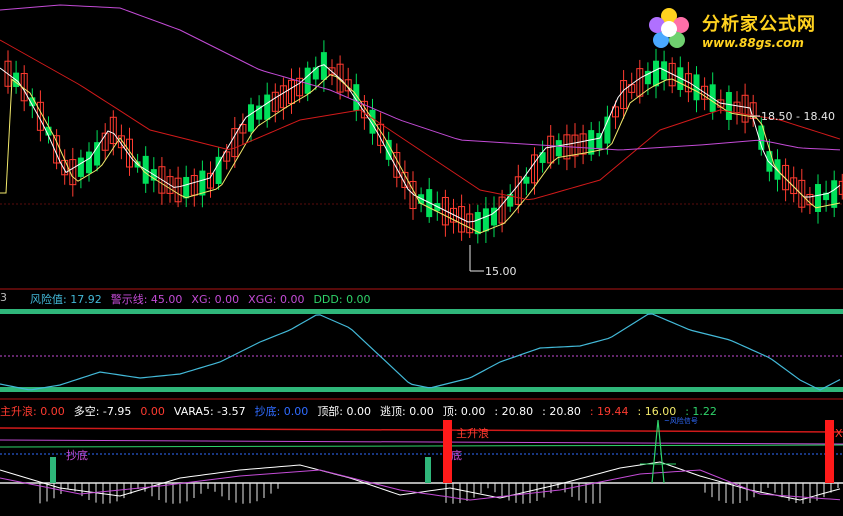 The width and height of the screenshot is (843, 516). Describe the element at coordinates (209, 411) in the screenshot. I see `signal-header-item-3: VARA5: -3.57` at that location.